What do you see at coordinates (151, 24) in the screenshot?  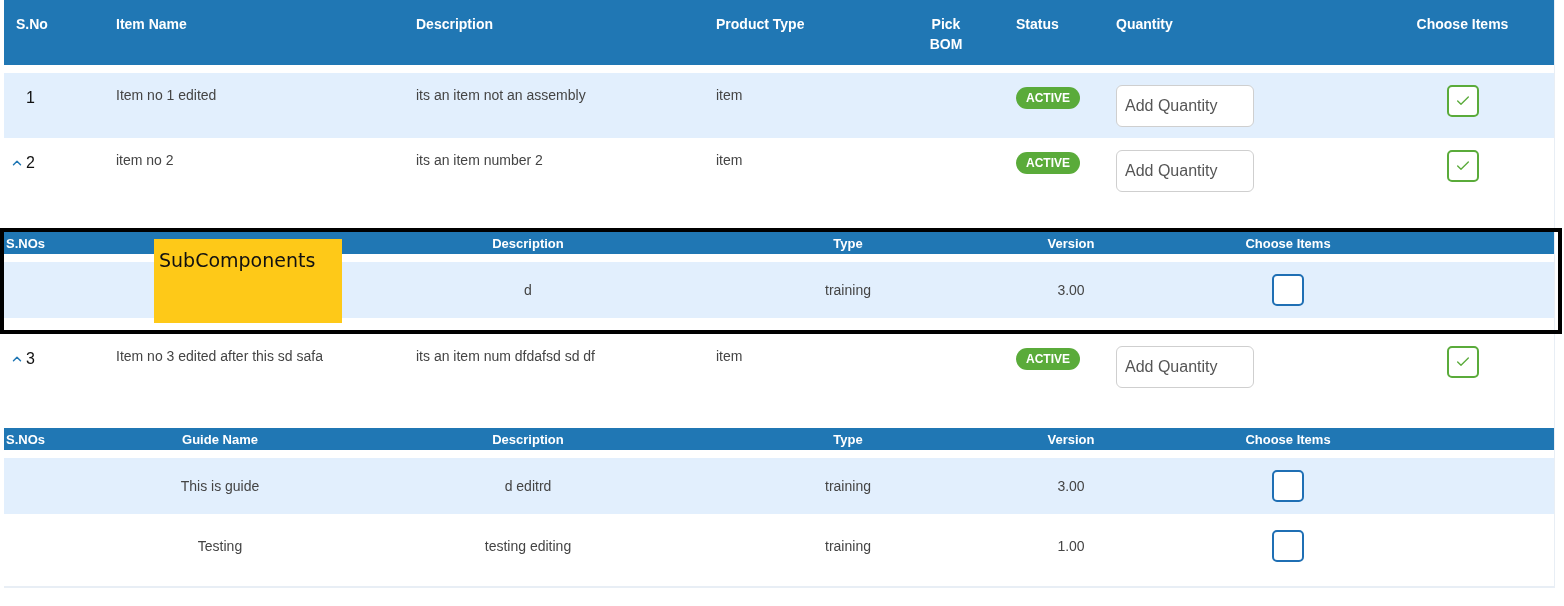 I see `column-header: Item Name` at bounding box center [151, 24].